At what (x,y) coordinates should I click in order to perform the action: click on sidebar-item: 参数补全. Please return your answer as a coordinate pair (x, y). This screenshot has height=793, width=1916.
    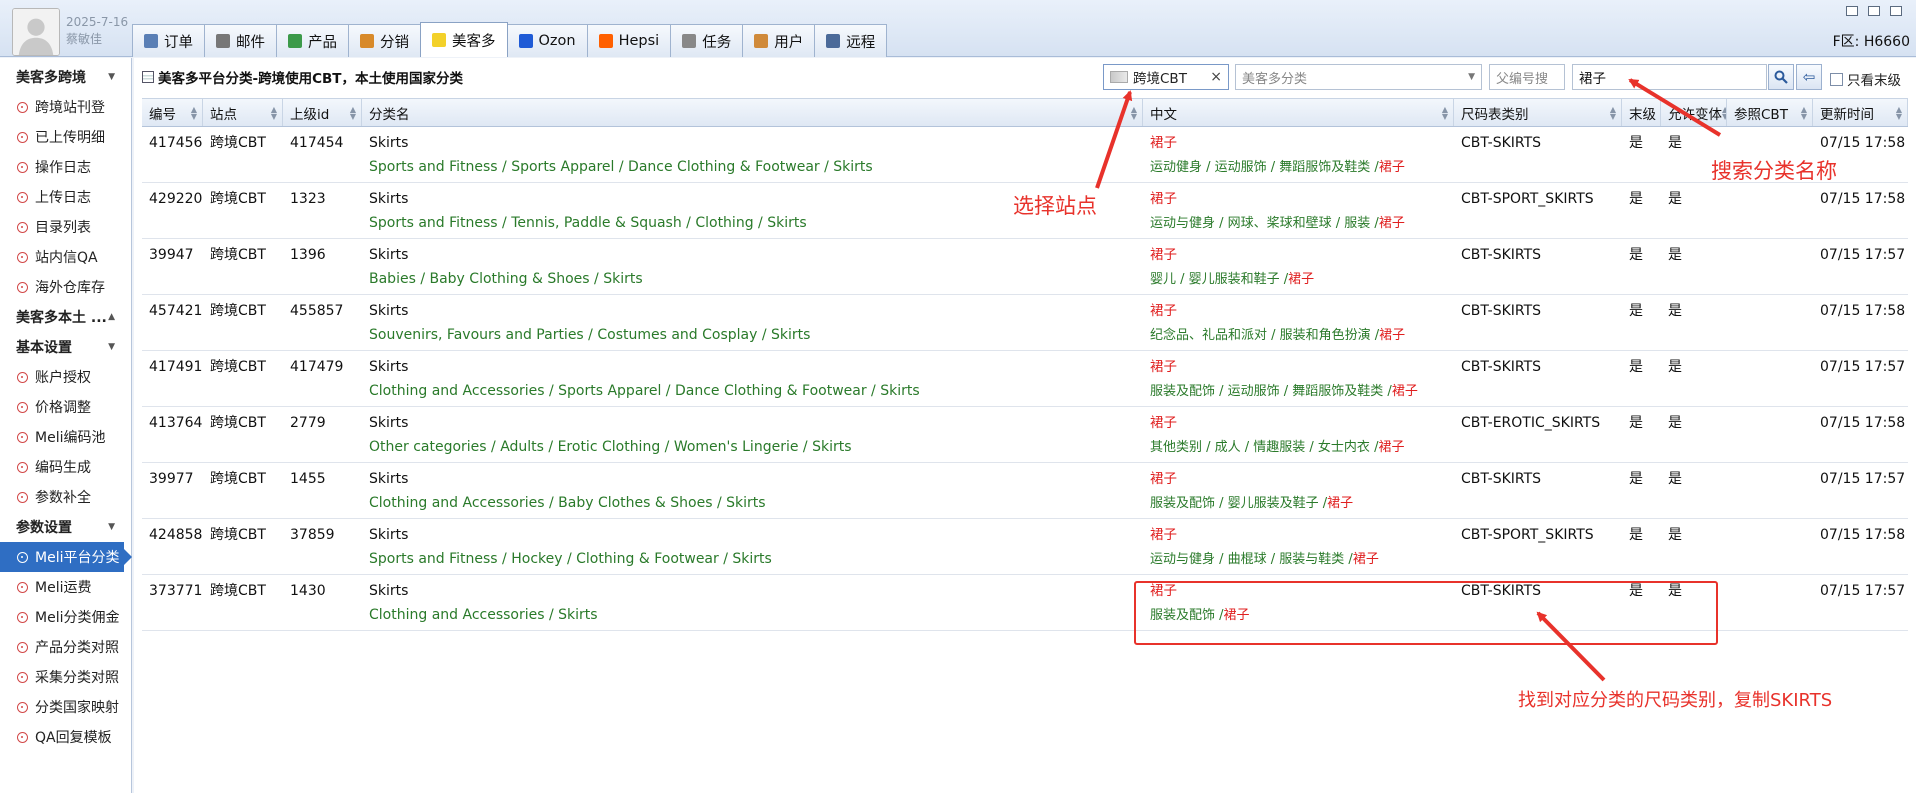
    Looking at the image, I should click on (65, 497).